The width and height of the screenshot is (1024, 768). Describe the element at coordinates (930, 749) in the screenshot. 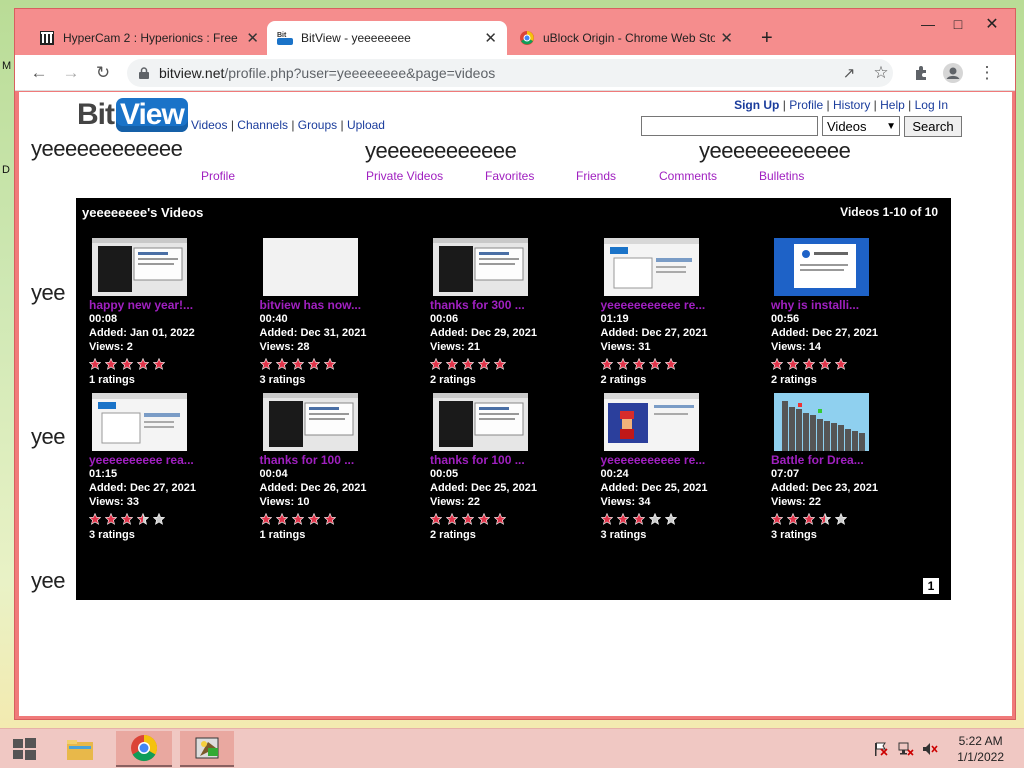

I see `volume-muted-icon` at that location.